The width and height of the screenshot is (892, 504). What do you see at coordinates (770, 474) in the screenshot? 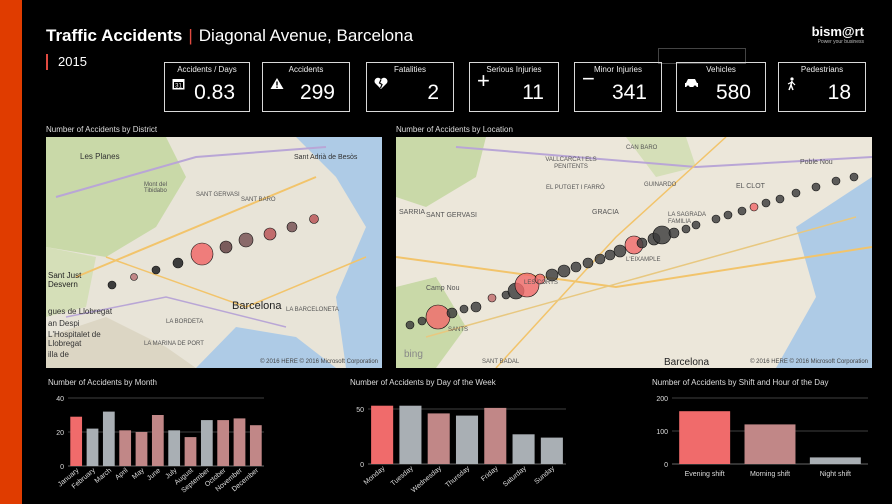
I see `x-tick-label: Morning shift` at bounding box center [770, 474].